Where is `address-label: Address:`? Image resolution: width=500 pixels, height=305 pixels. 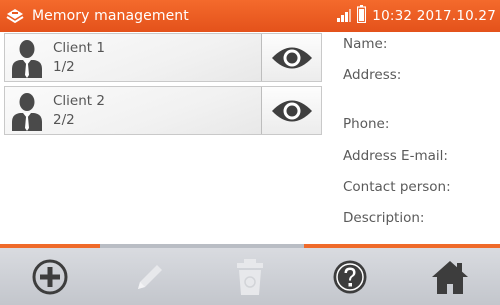 address-label: Address: is located at coordinates (372, 75).